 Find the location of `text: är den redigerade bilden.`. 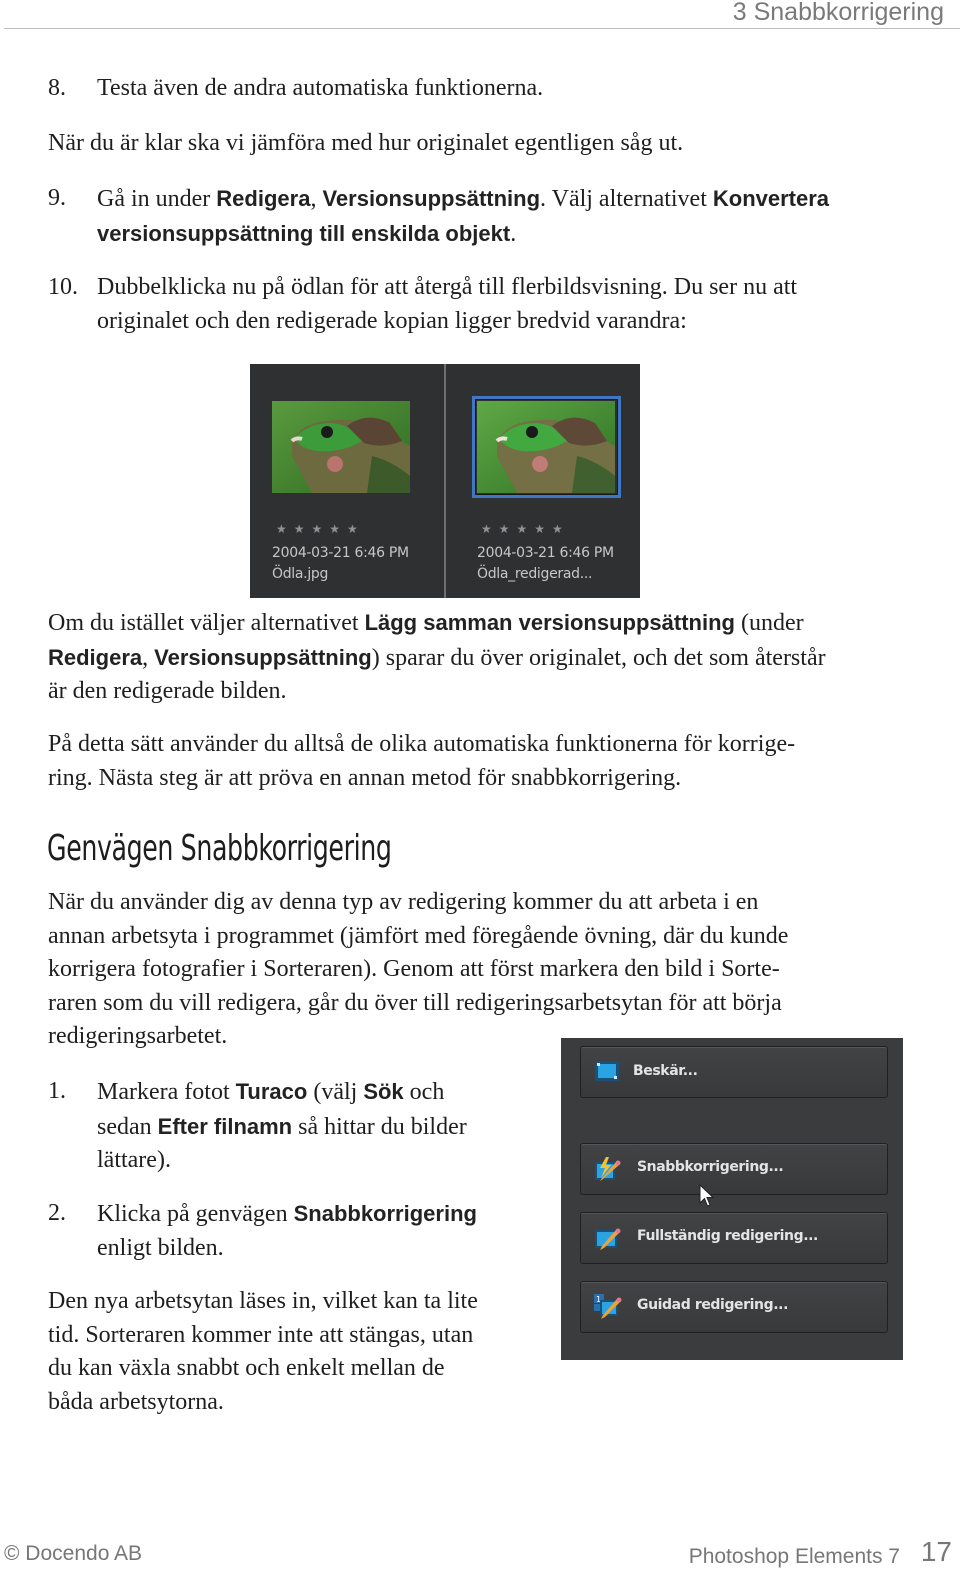

text: är den redigerade bilden. is located at coordinates (167, 691).